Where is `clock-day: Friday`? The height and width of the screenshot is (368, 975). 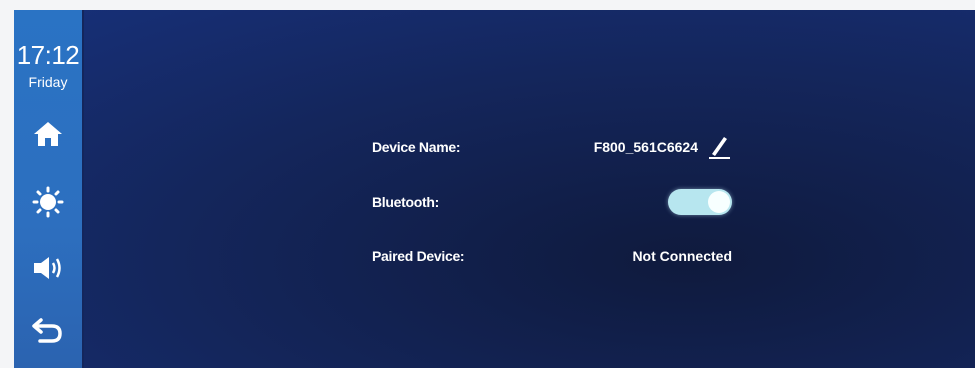 clock-day: Friday is located at coordinates (48, 82).